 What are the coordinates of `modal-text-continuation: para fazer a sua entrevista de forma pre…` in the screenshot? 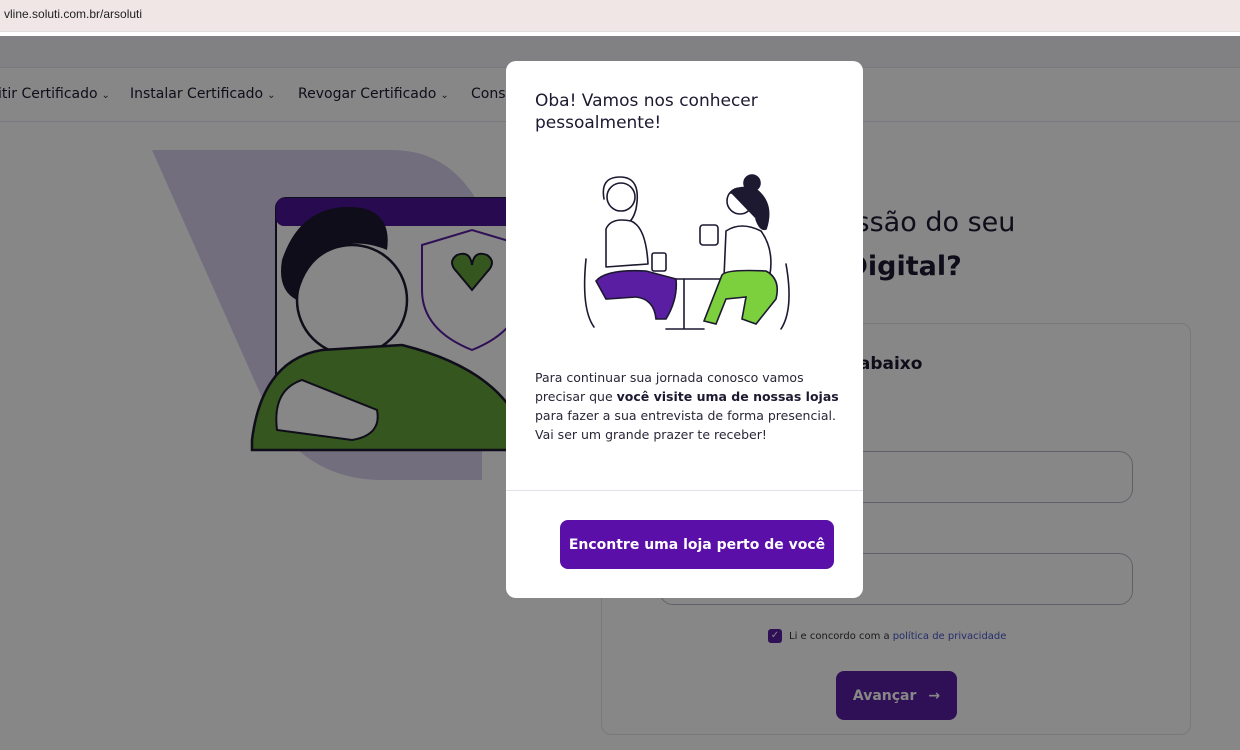 It's located at (685, 415).